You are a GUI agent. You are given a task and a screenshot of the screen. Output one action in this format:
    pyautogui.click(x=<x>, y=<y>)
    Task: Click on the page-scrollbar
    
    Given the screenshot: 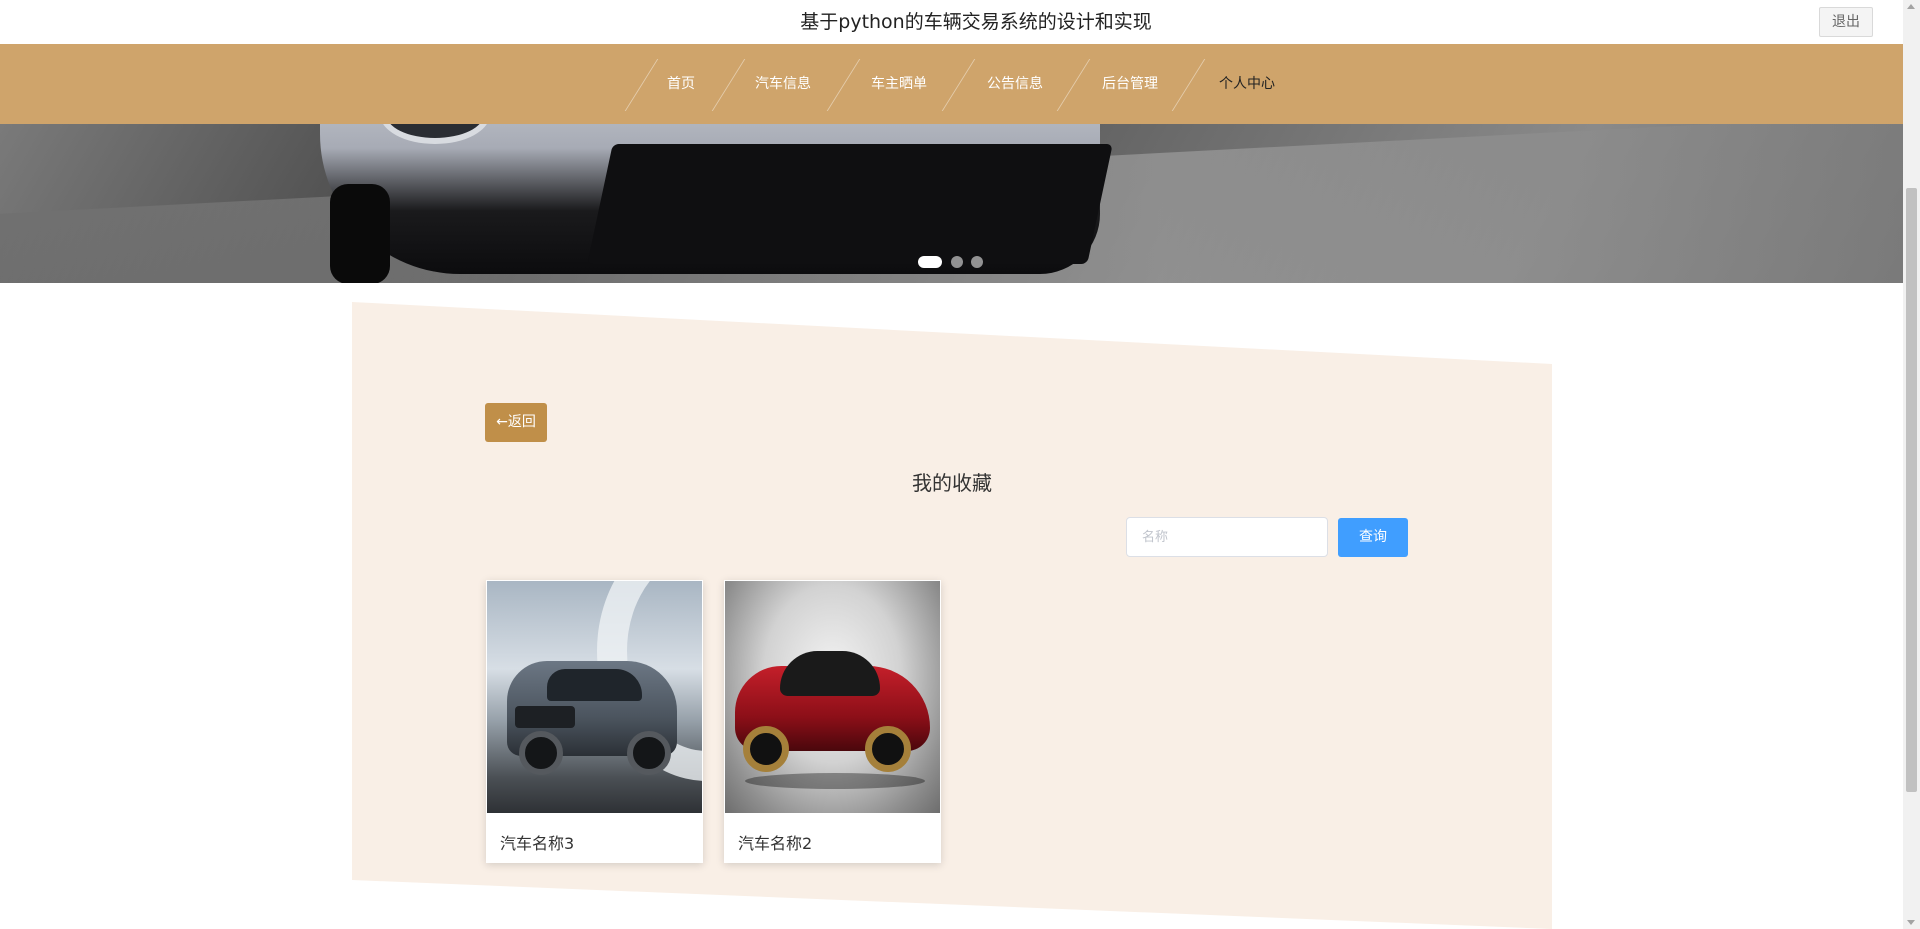 What is the action you would take?
    pyautogui.click(x=1911, y=464)
    